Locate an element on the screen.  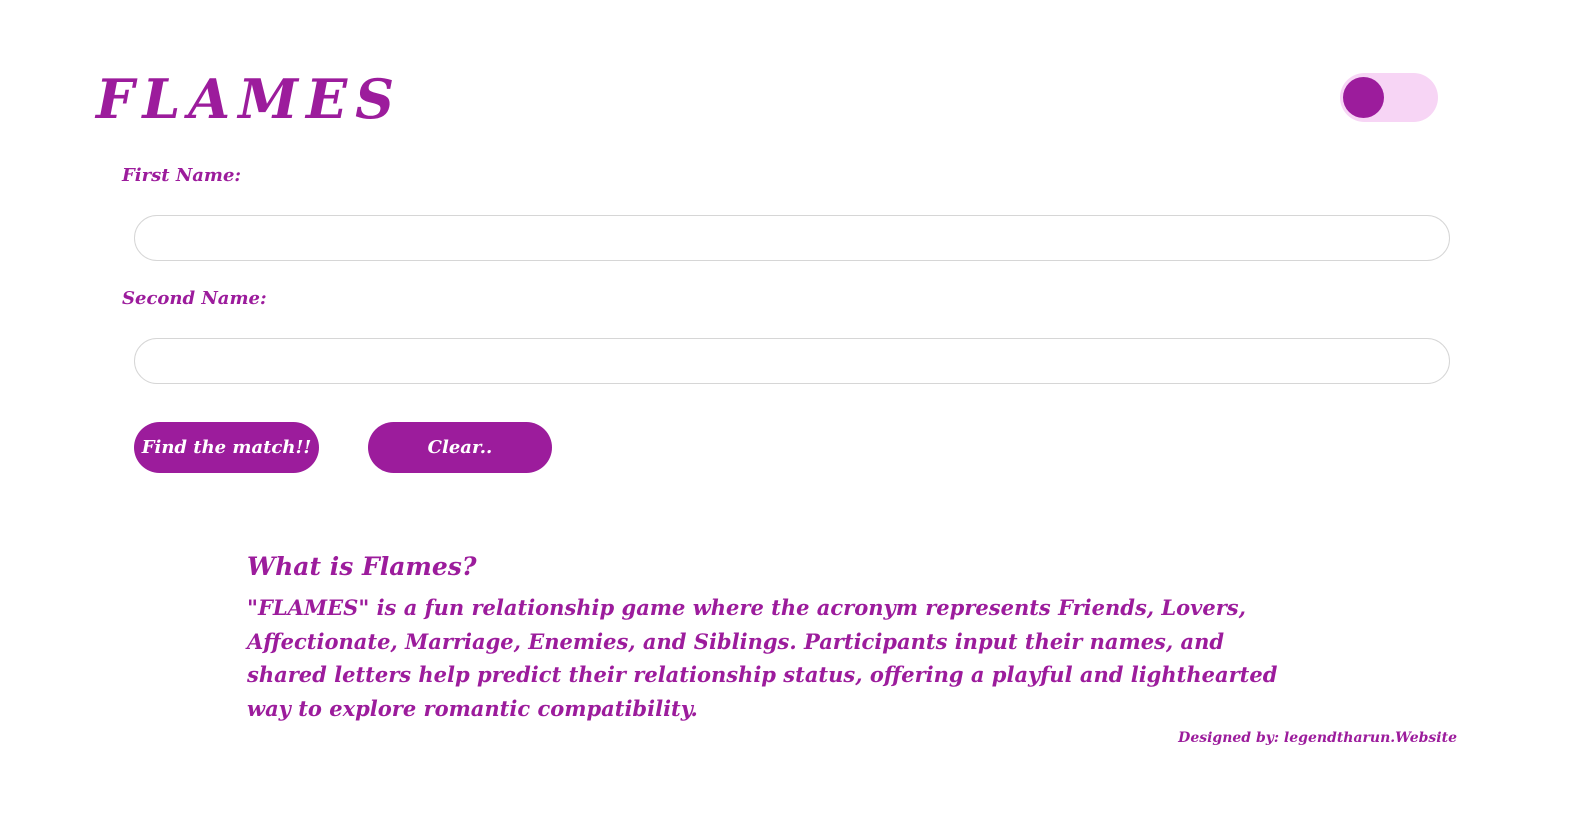
first-name-label: First Name: is located at coordinates (182, 175).